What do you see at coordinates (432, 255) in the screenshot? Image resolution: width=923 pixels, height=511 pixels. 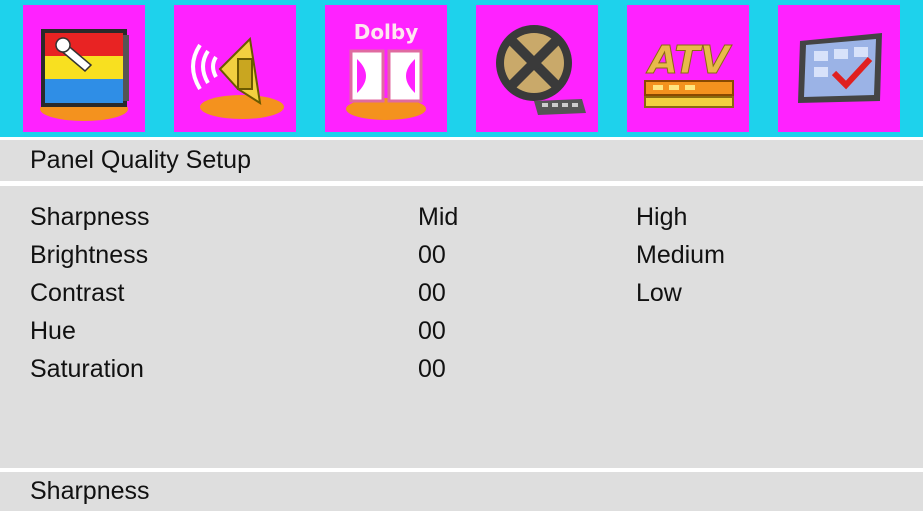 I see `brightness-value: 00` at bounding box center [432, 255].